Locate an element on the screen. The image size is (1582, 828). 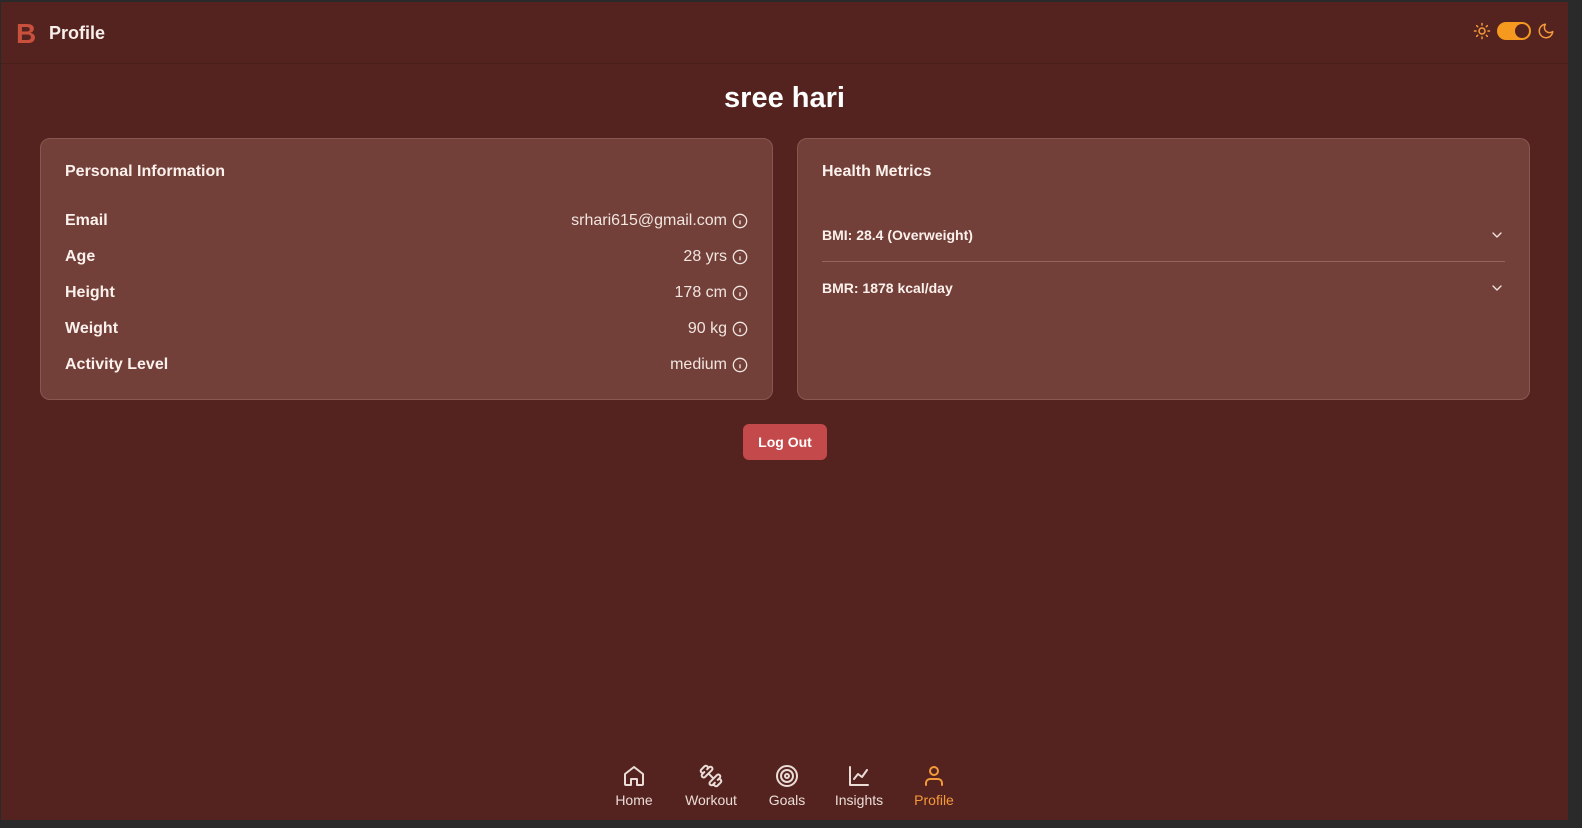
nav-item-profile: Profile is located at coordinates (934, 788).